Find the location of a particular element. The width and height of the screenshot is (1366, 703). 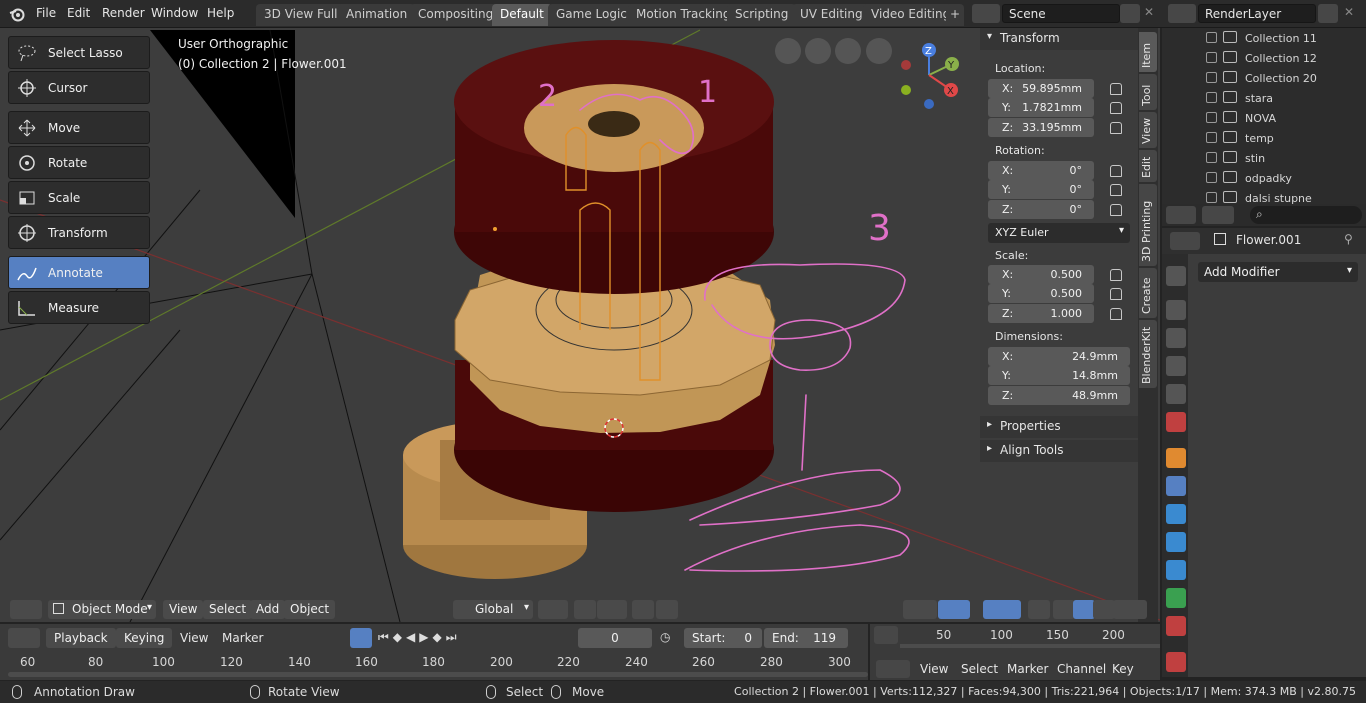

menu-keying: Keying is located at coordinates (144, 638).